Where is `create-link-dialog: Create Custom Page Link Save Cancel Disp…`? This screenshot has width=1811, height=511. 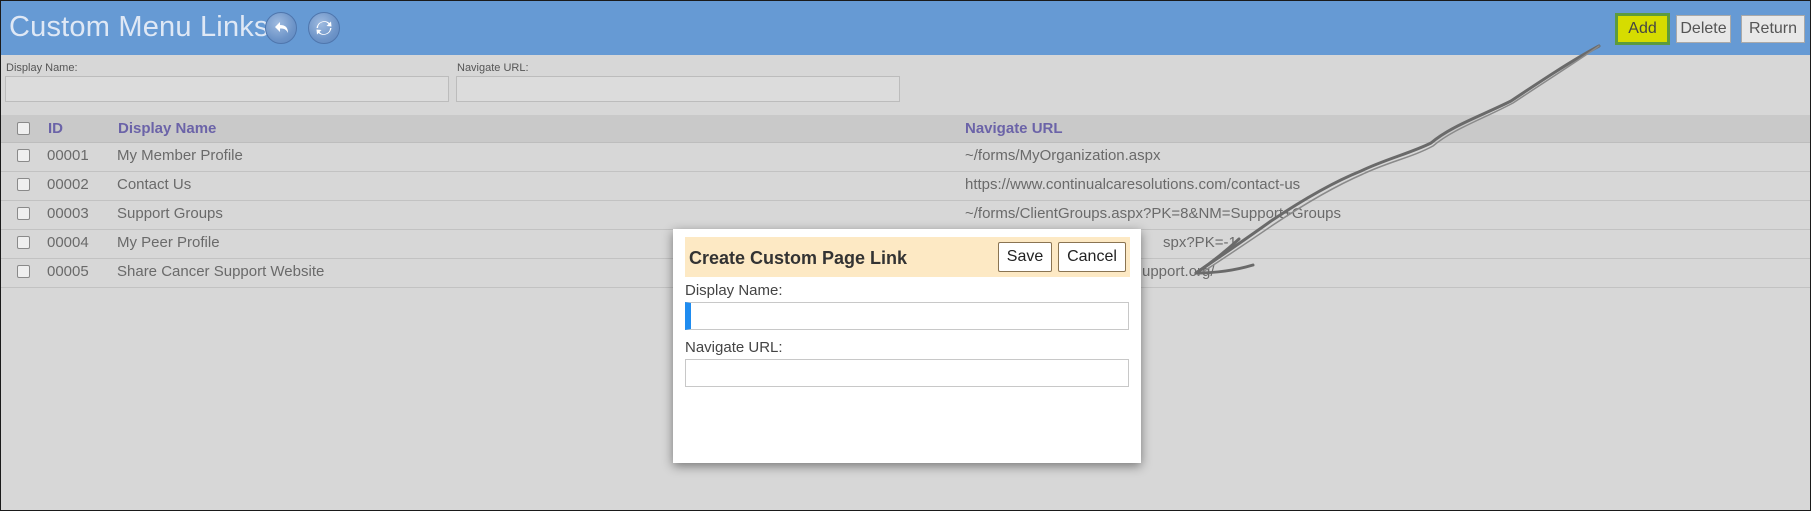 create-link-dialog: Create Custom Page Link Save Cancel Disp… is located at coordinates (907, 346).